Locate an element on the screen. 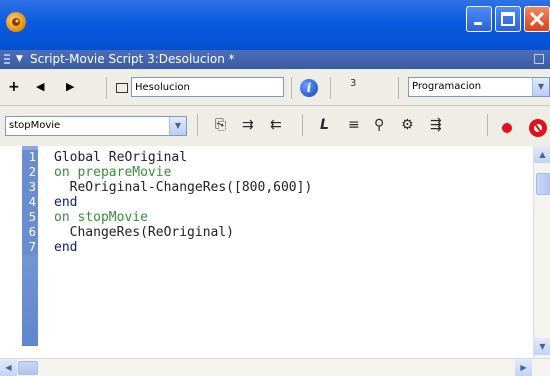 The height and width of the screenshot is (376, 550). line-number: 6 is located at coordinates (30, 232).